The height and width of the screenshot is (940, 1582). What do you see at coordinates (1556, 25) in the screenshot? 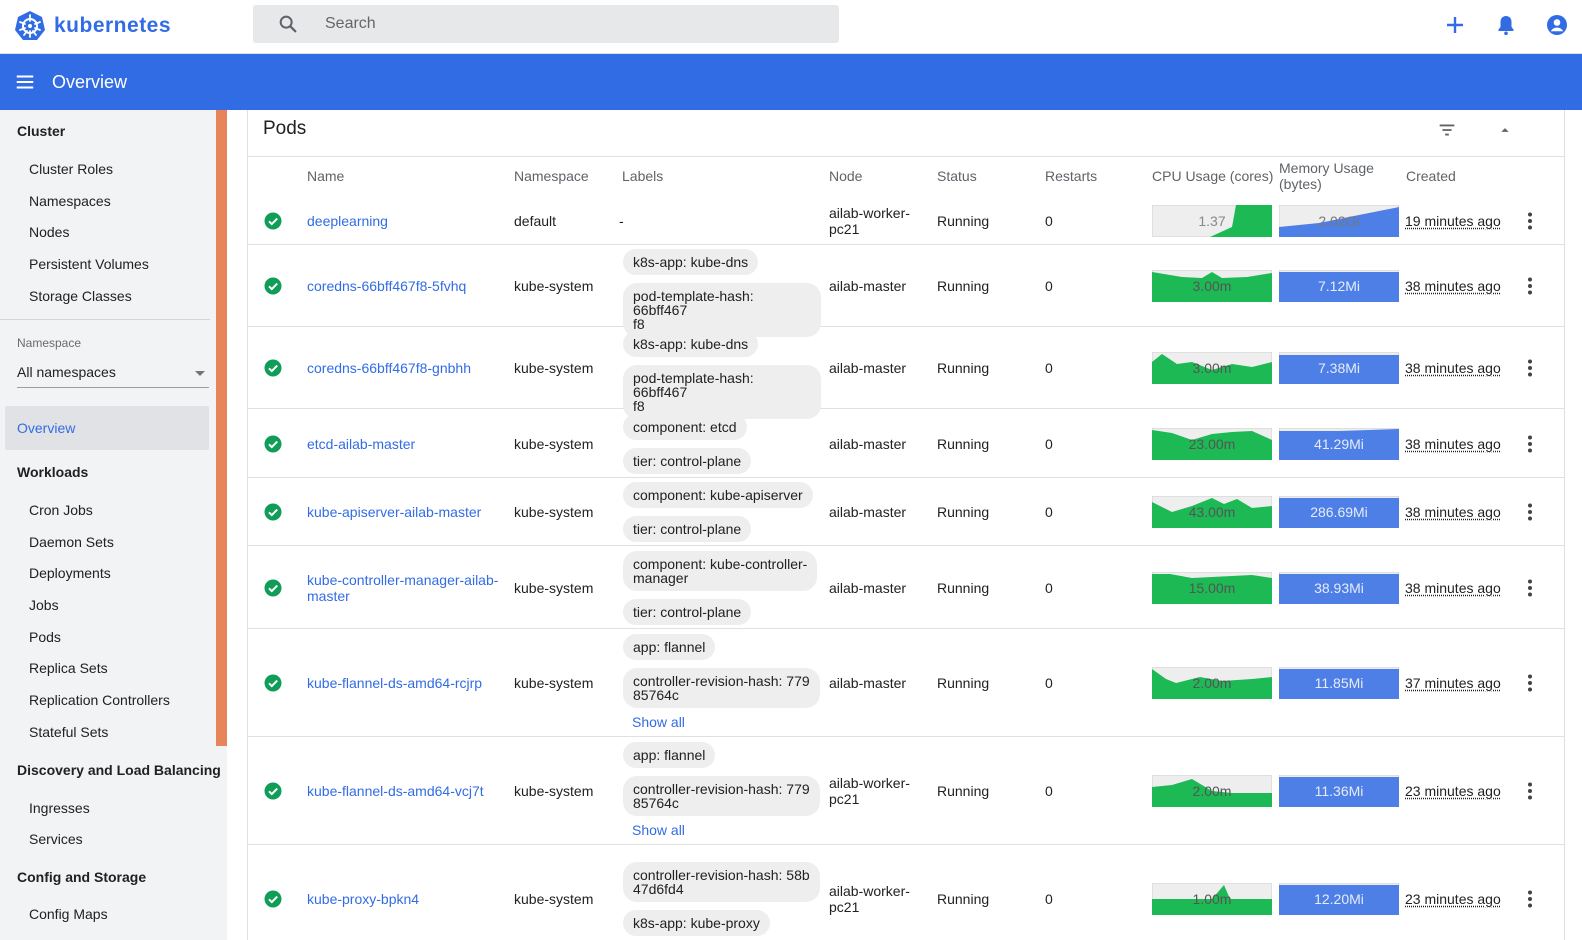
I see `account-button` at bounding box center [1556, 25].